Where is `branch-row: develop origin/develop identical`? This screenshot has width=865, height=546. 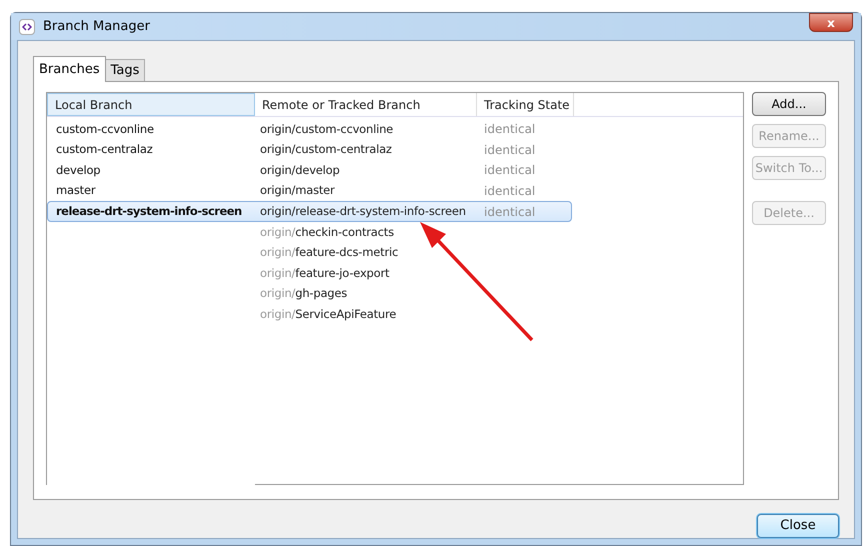 branch-row: develop origin/develop identical is located at coordinates (309, 170).